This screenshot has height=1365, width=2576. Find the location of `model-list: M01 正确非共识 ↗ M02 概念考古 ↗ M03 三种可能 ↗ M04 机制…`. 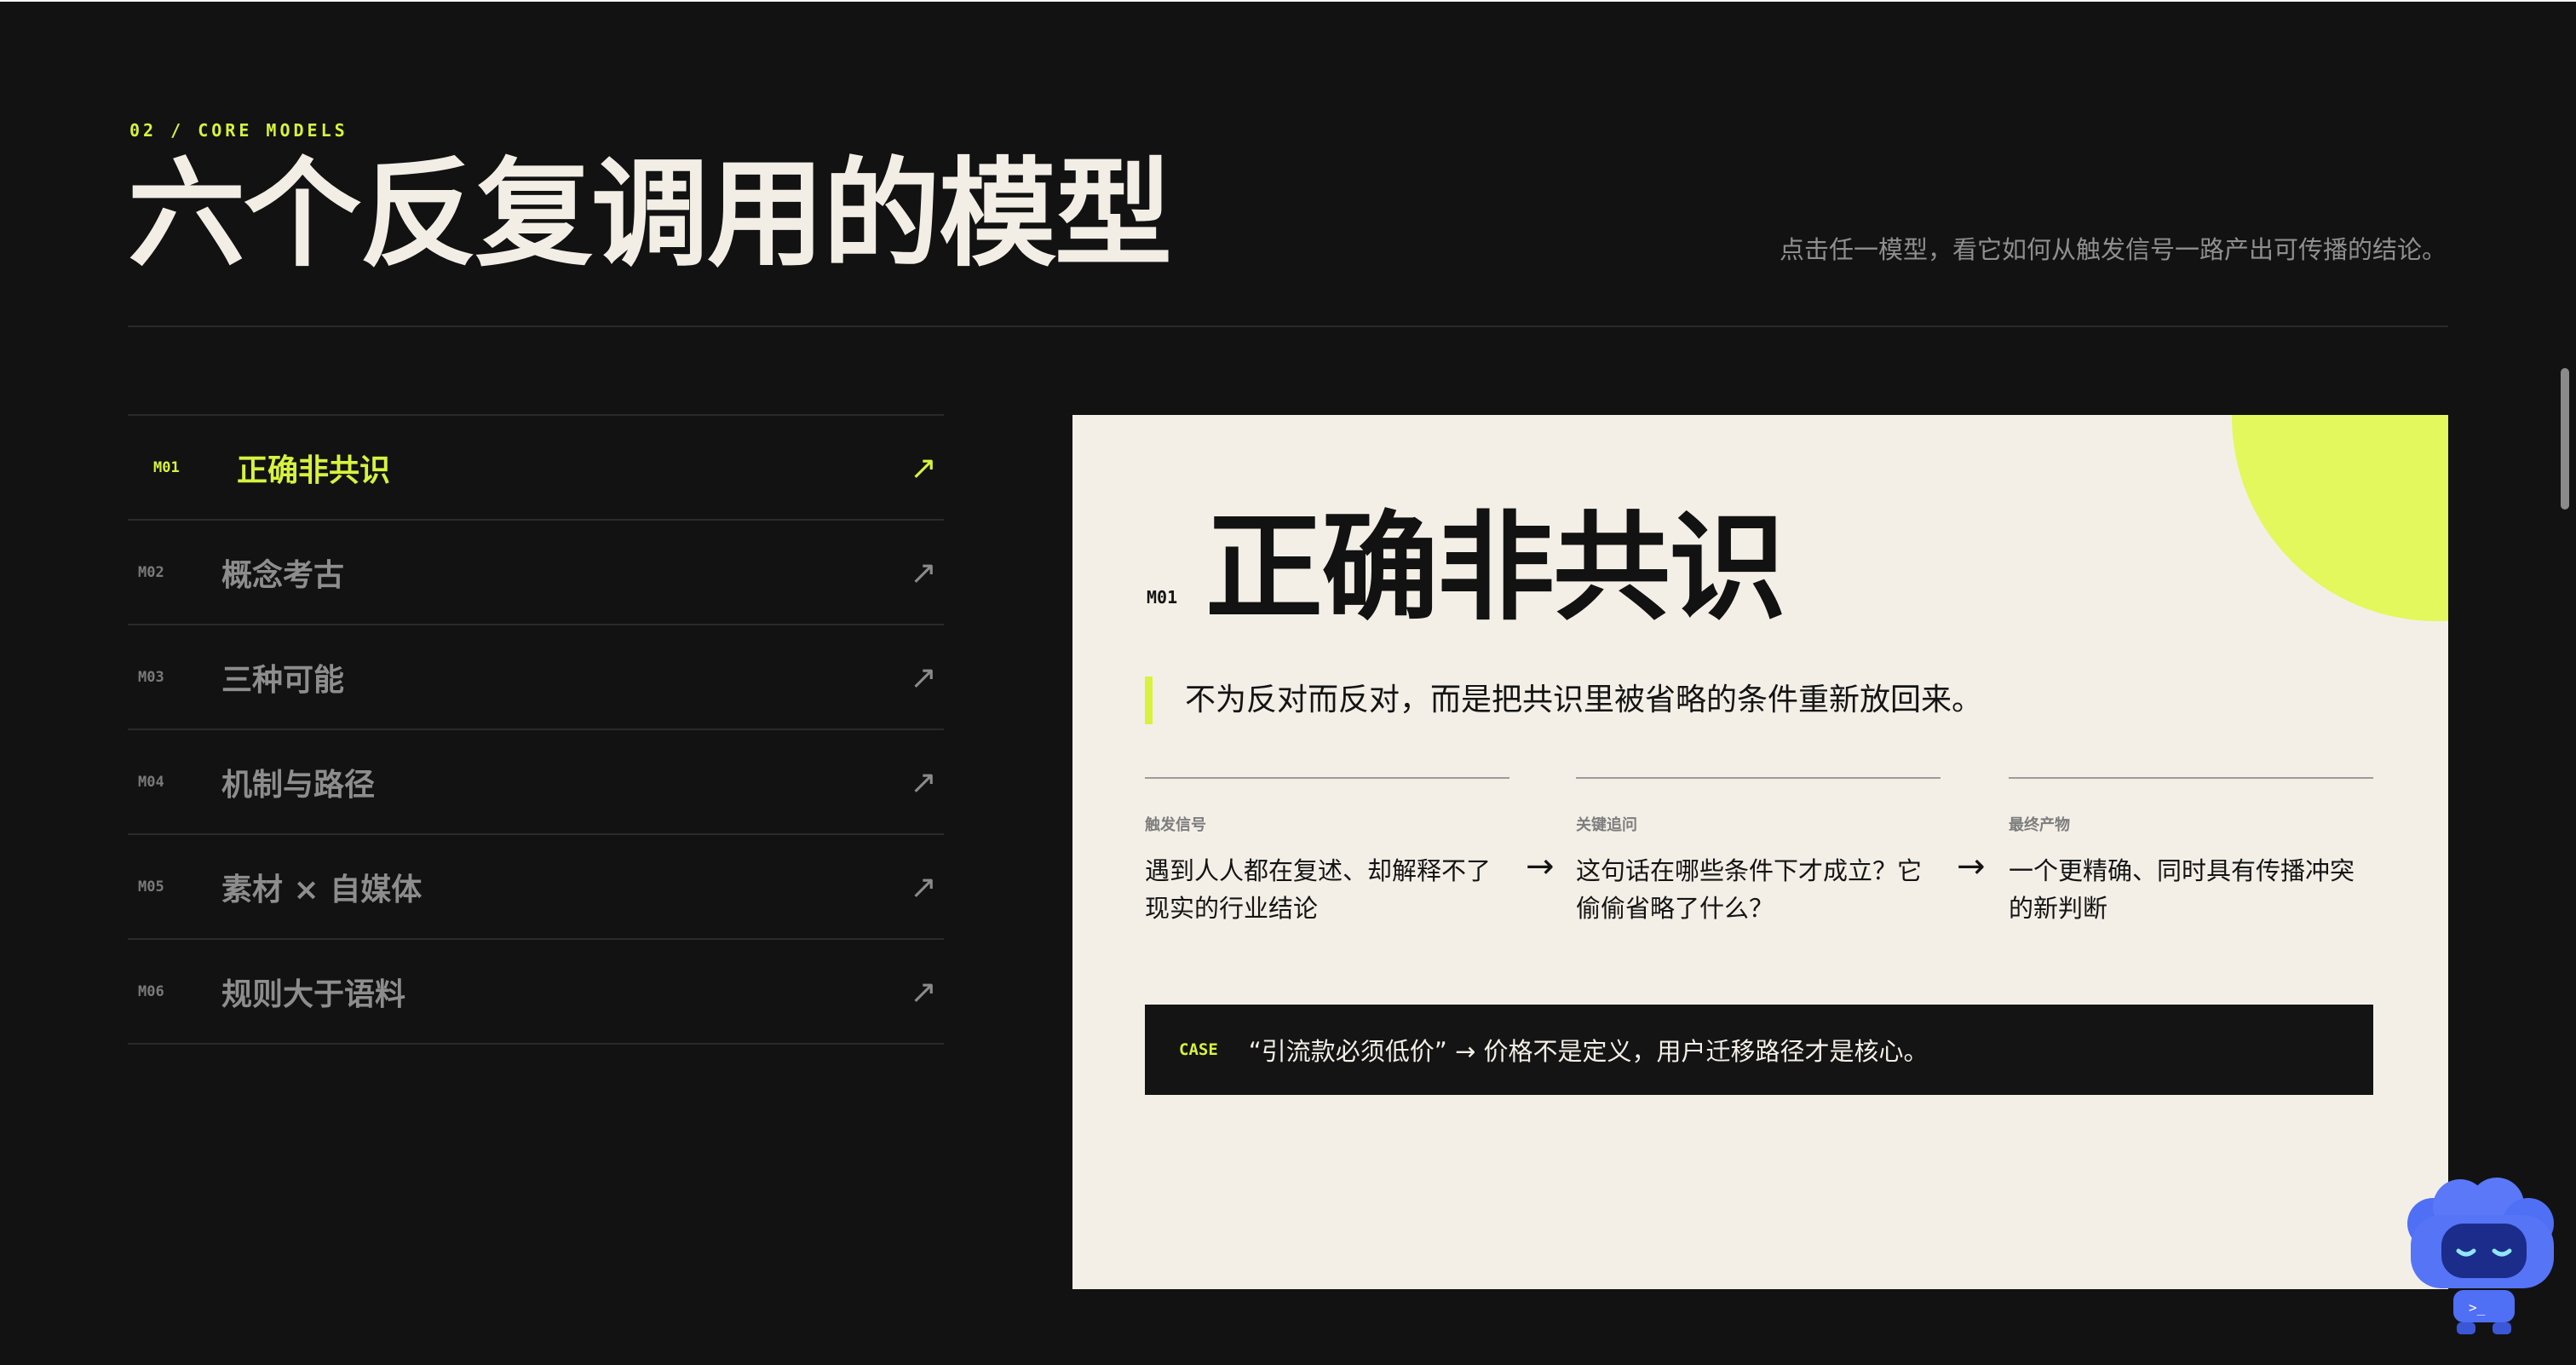

model-list: M01 正确非共识 ↗ M02 概念考古 ↗ M03 三种可能 ↗ M04 机制… is located at coordinates (536, 729).